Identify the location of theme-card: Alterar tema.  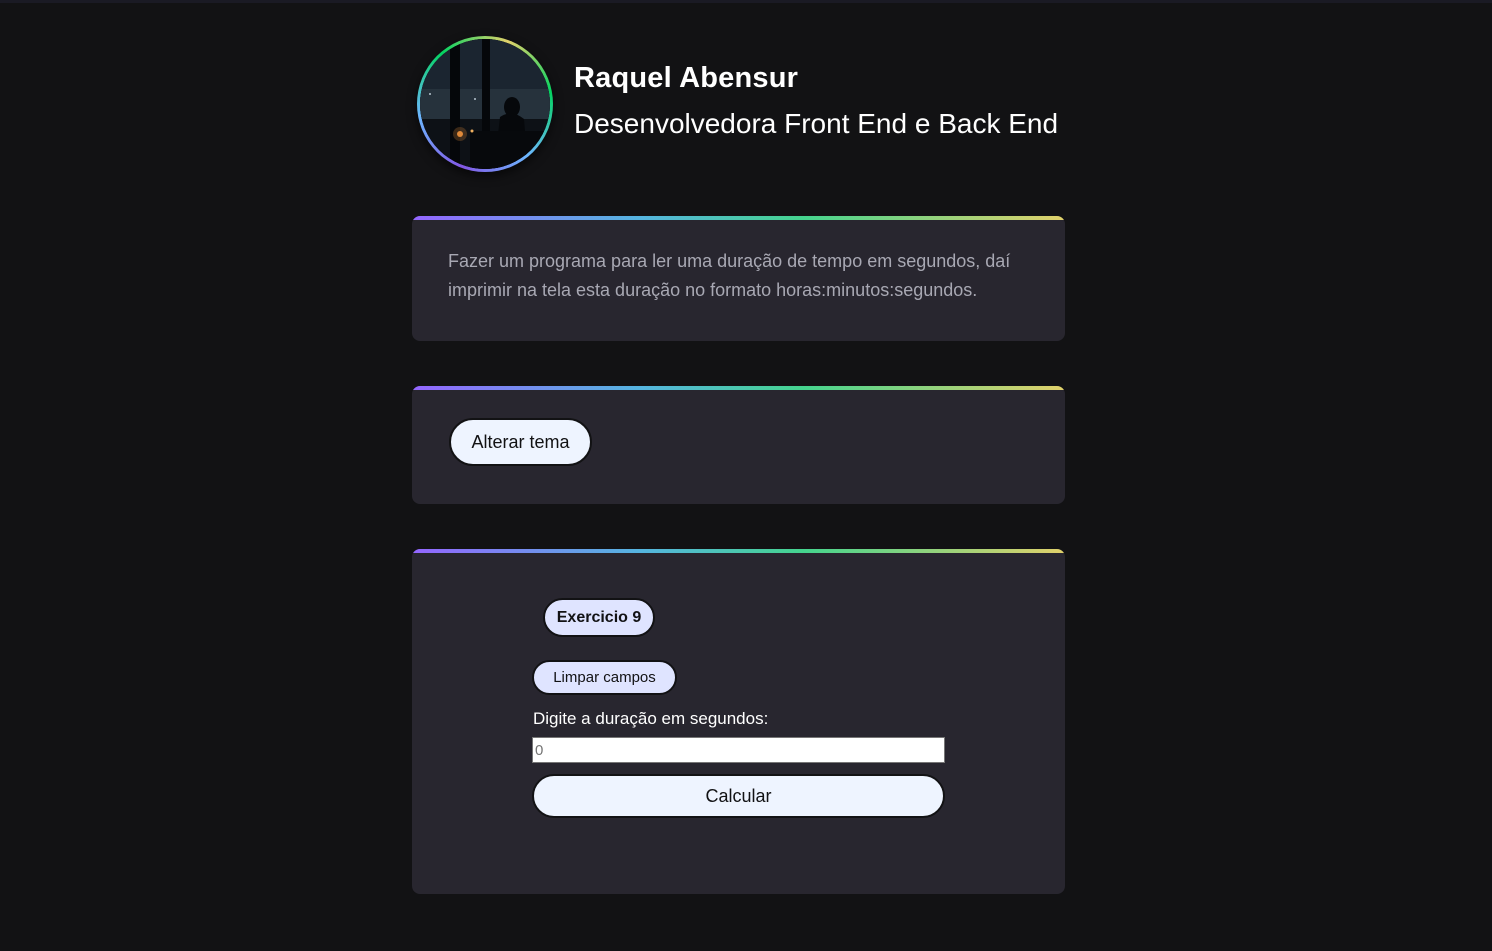
(738, 445).